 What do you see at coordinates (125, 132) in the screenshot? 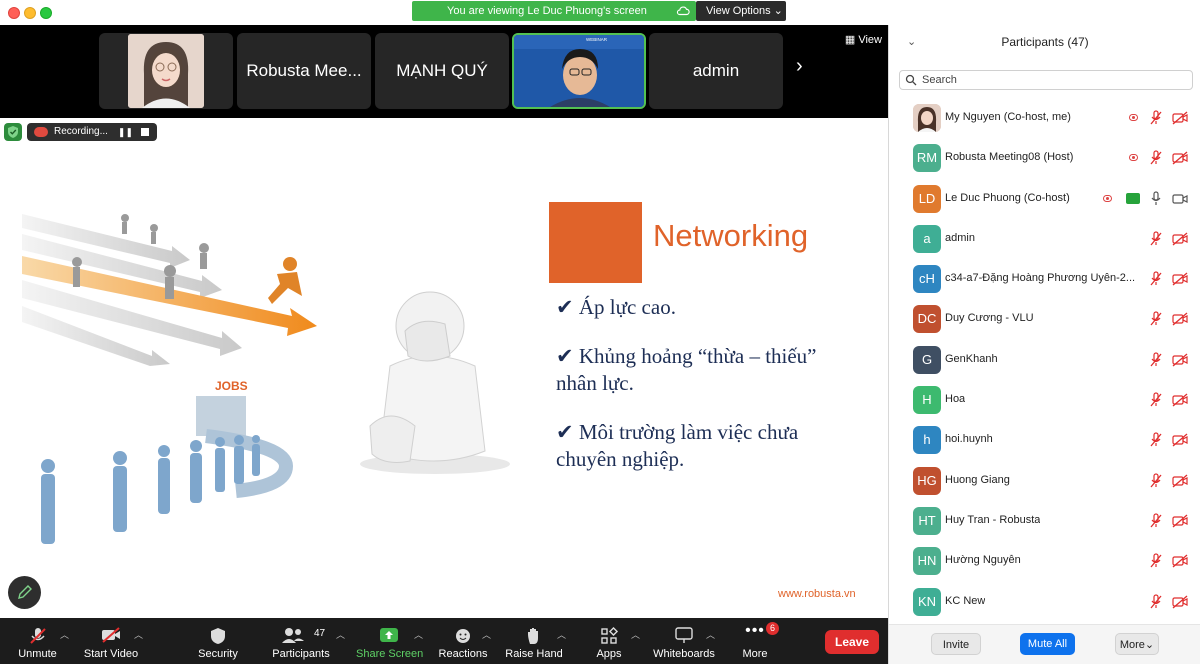
I see `pause-recording-button: ❚❚` at bounding box center [125, 132].